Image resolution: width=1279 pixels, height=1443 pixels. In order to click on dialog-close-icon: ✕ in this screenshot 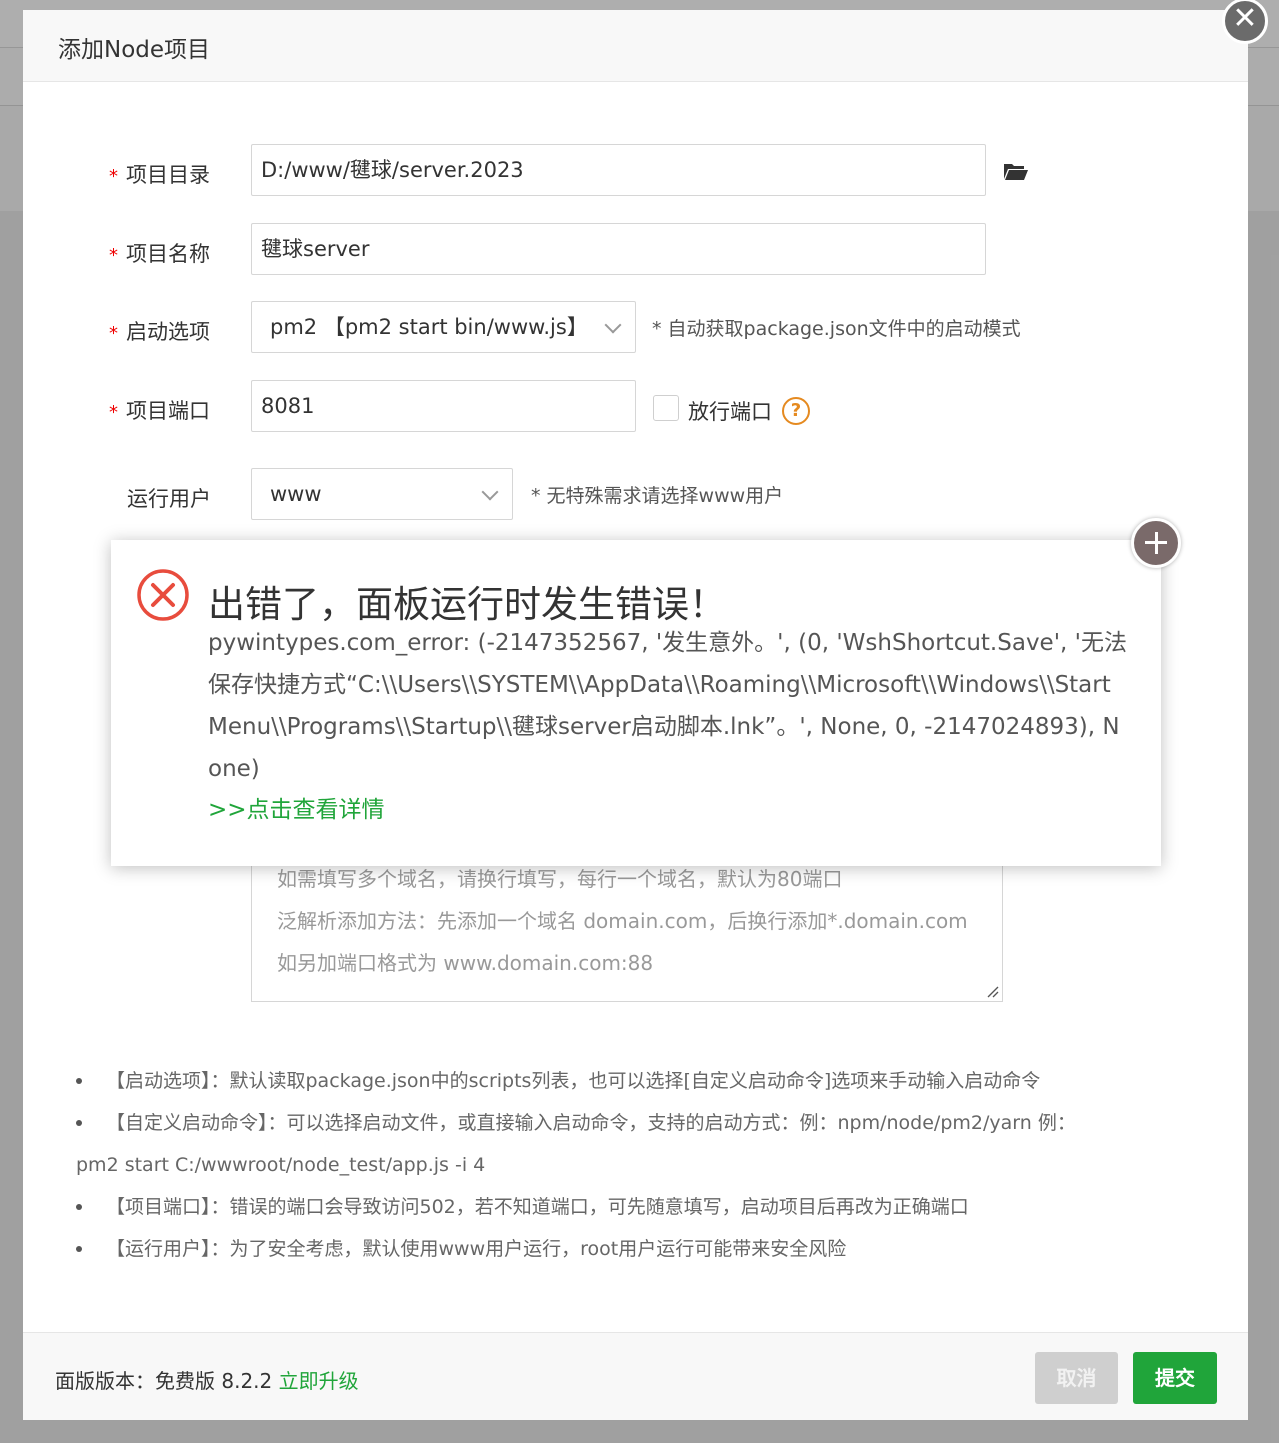, I will do `click(1245, 22)`.